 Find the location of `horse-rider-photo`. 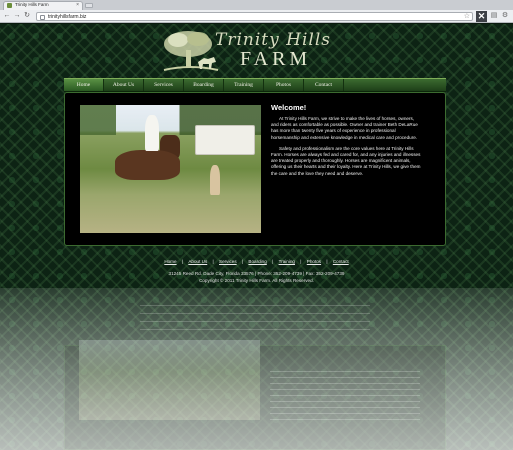

horse-rider-photo is located at coordinates (170, 169).